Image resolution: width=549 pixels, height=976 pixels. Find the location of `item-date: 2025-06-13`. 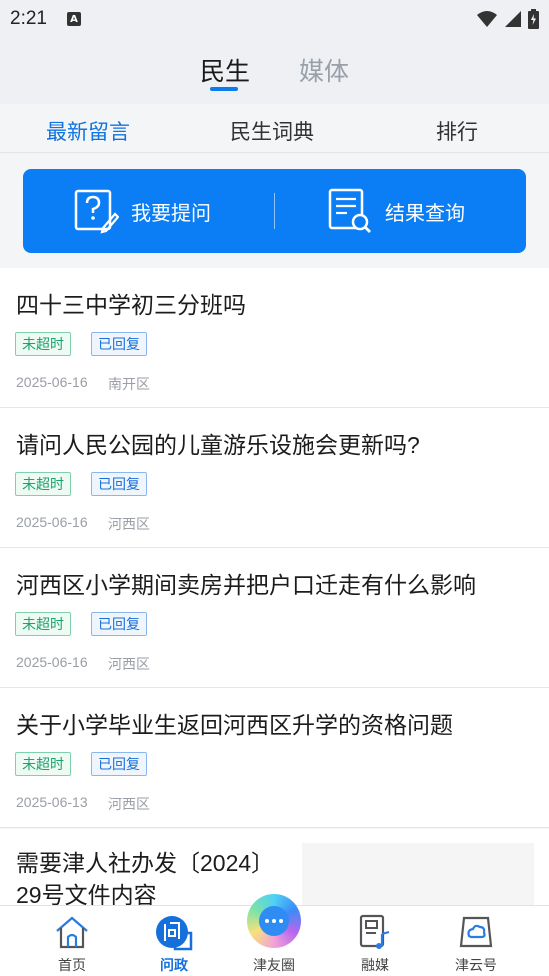

item-date: 2025-06-13 is located at coordinates (52, 802).